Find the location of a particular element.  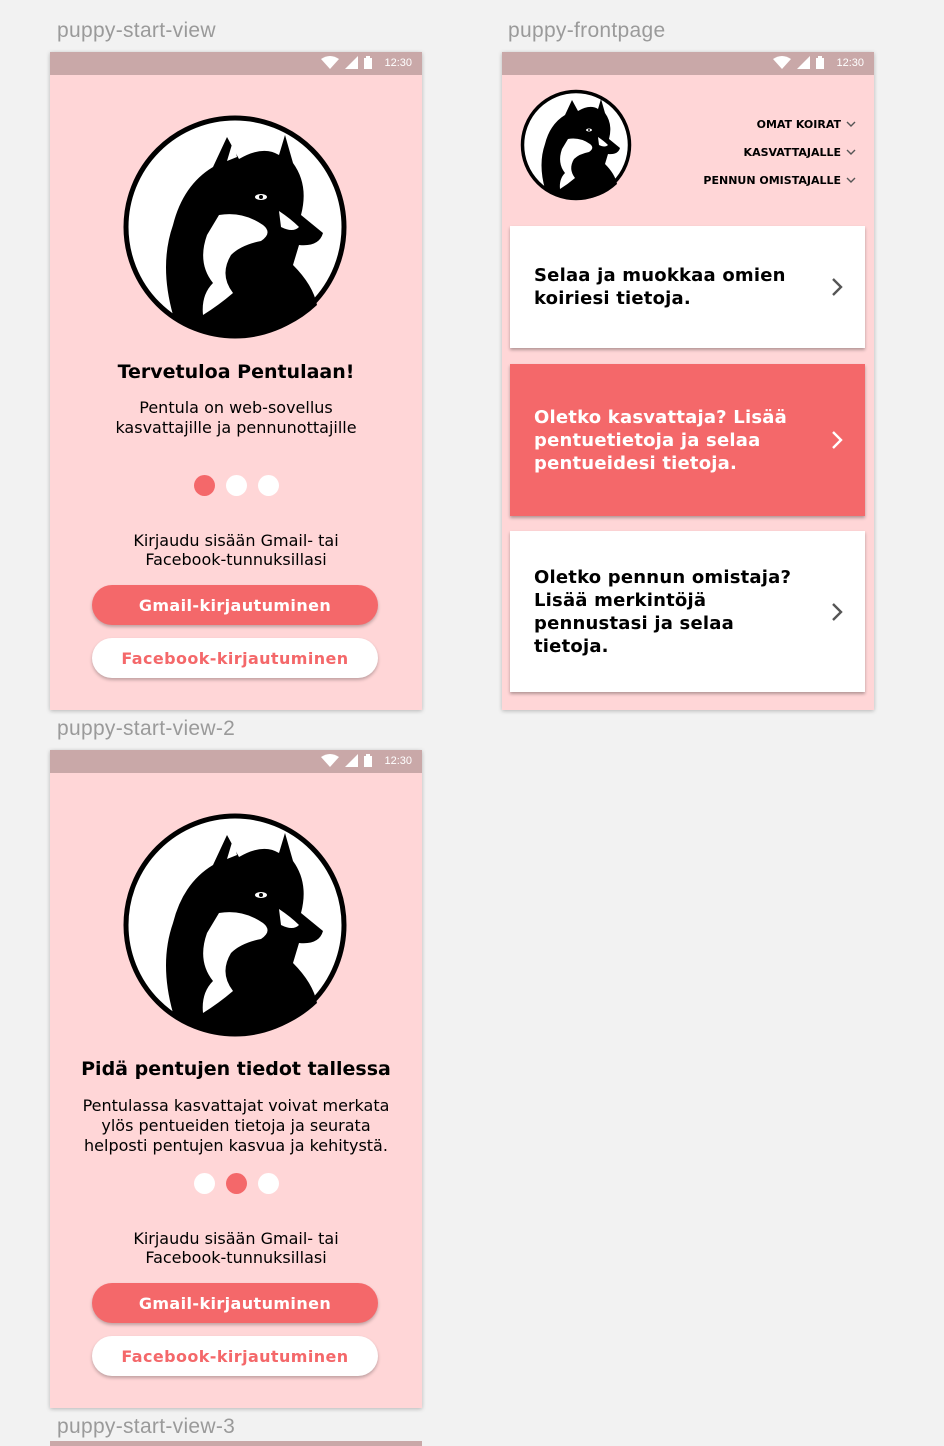

card-line: Oletko pennun omistaja? is located at coordinates (663, 577).